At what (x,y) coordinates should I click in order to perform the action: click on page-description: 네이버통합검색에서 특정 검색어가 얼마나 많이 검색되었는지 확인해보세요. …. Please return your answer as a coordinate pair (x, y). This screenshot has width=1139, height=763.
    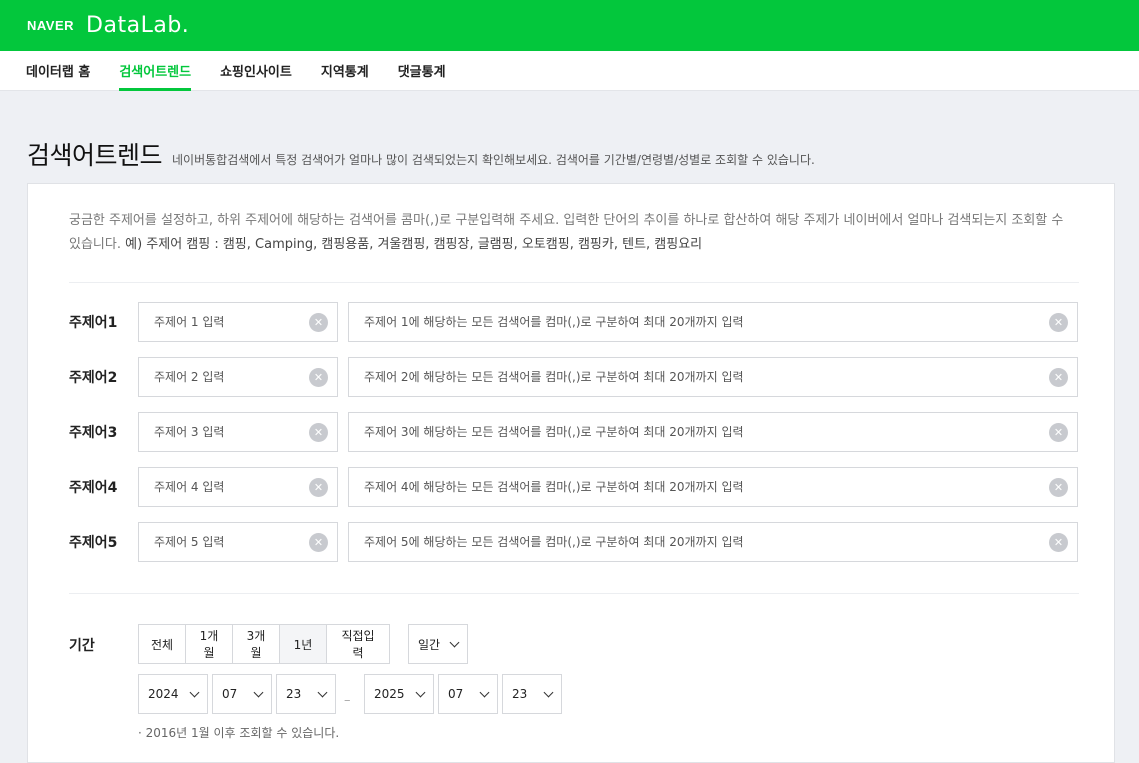
    Looking at the image, I should click on (493, 160).